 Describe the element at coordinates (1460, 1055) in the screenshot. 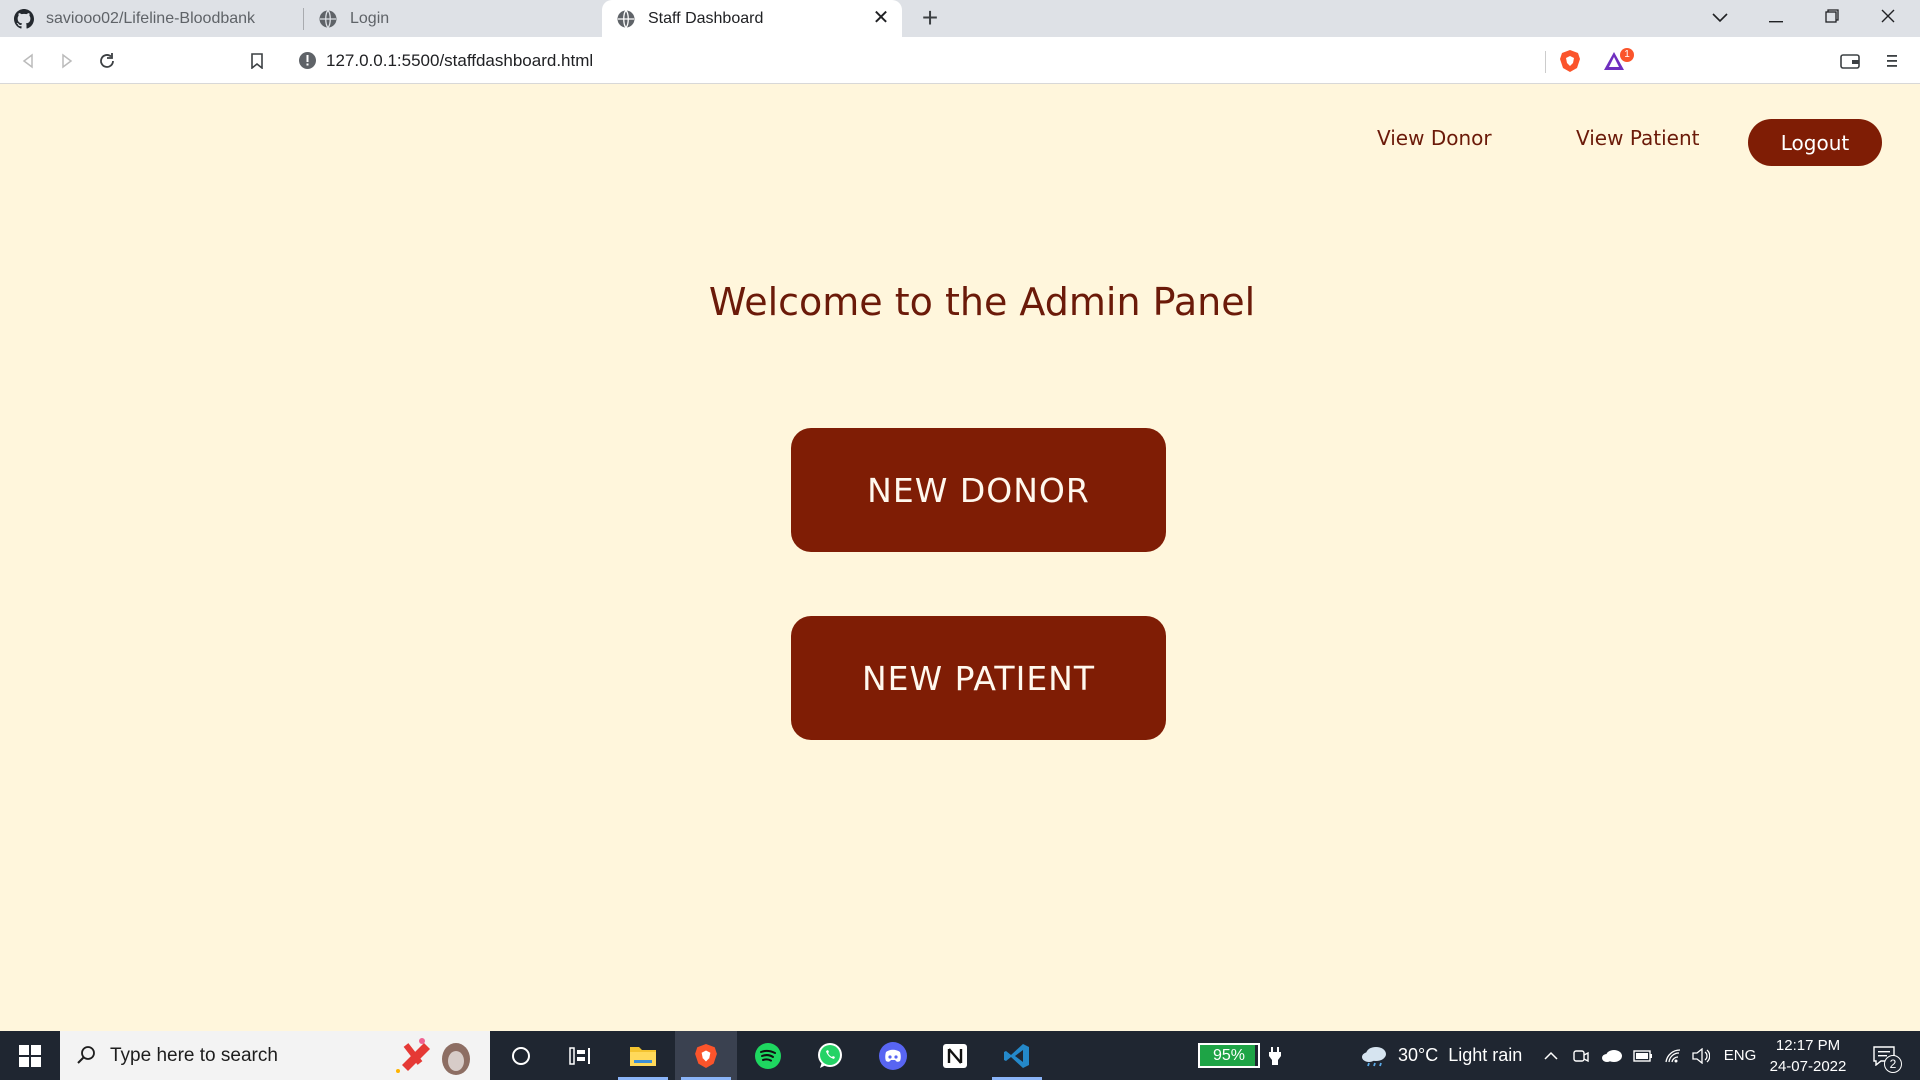

I see `weather-text: 30°C Light rain` at that location.